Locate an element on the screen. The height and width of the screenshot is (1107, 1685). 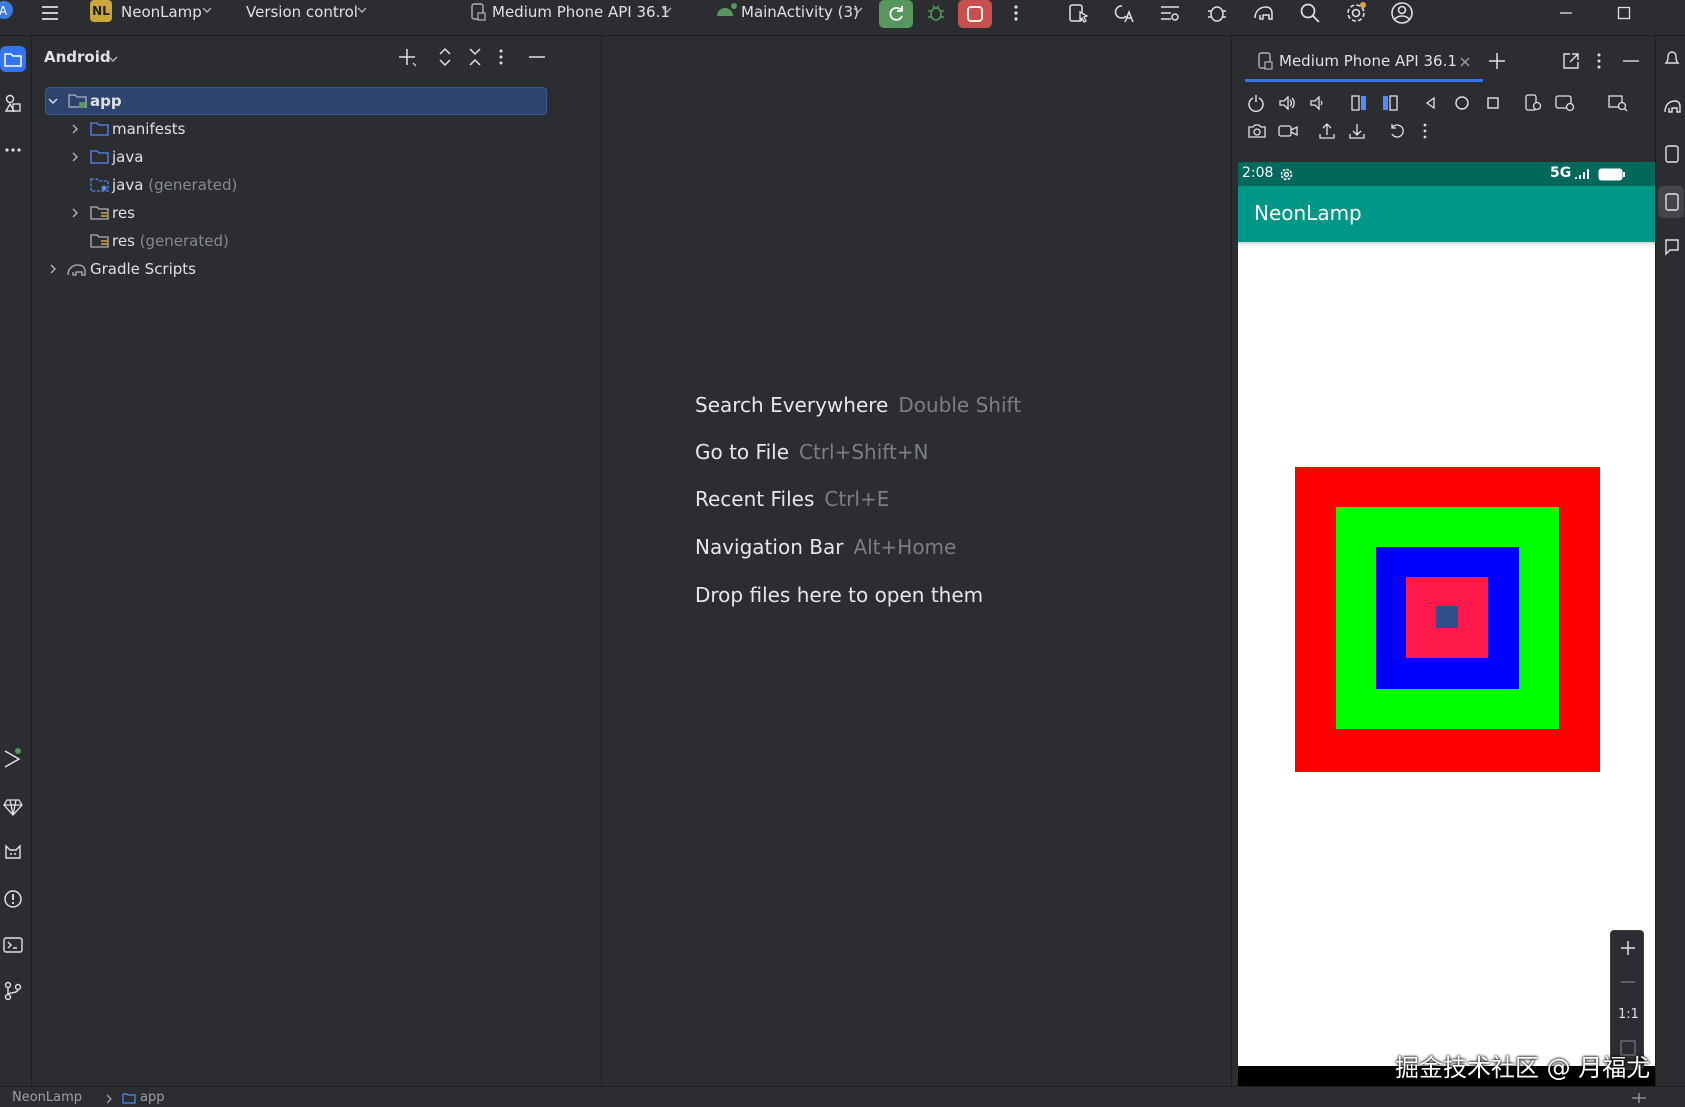
gradle-sync-button is located at coordinates (1217, 13).